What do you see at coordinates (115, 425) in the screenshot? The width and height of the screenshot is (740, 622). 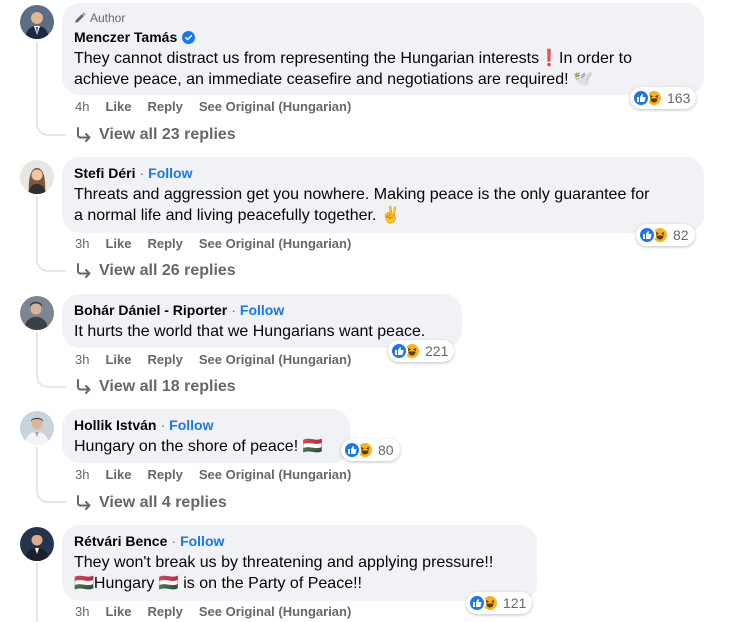 I see `commenter-name: Hollik István` at bounding box center [115, 425].